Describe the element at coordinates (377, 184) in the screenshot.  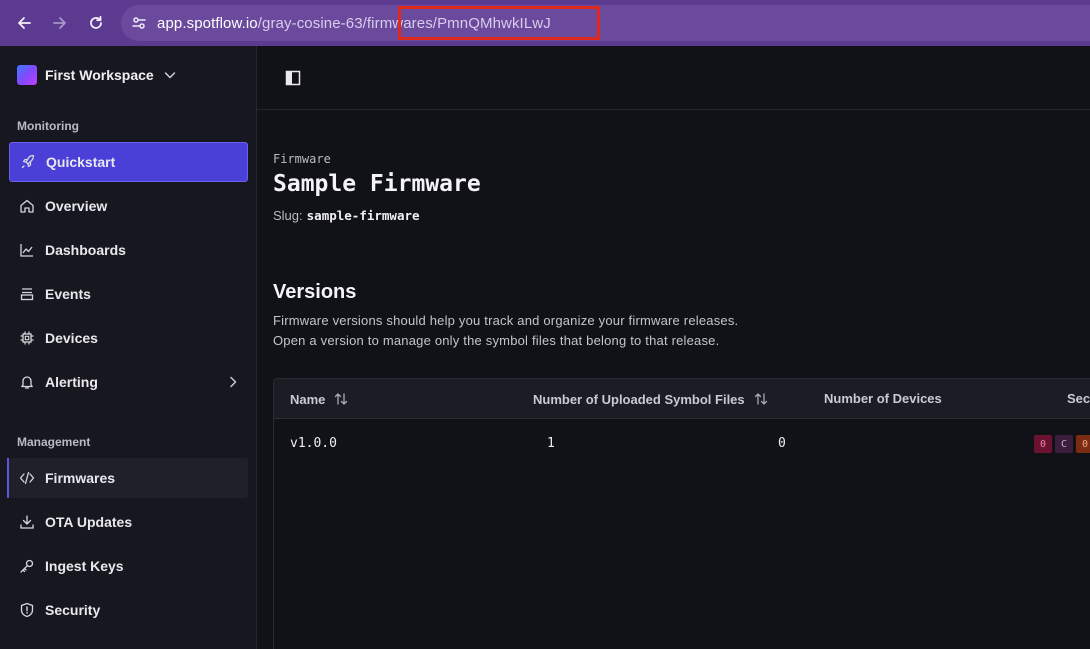
I see `page-title: Sample Firmware` at that location.